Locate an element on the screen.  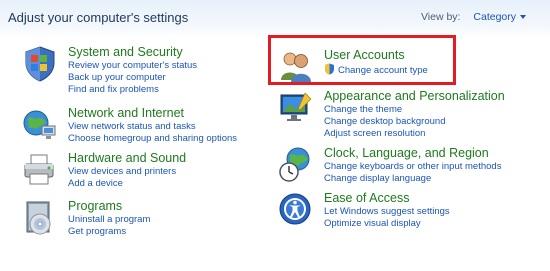
category-title: Clock, Language, and Region is located at coordinates (412, 153).